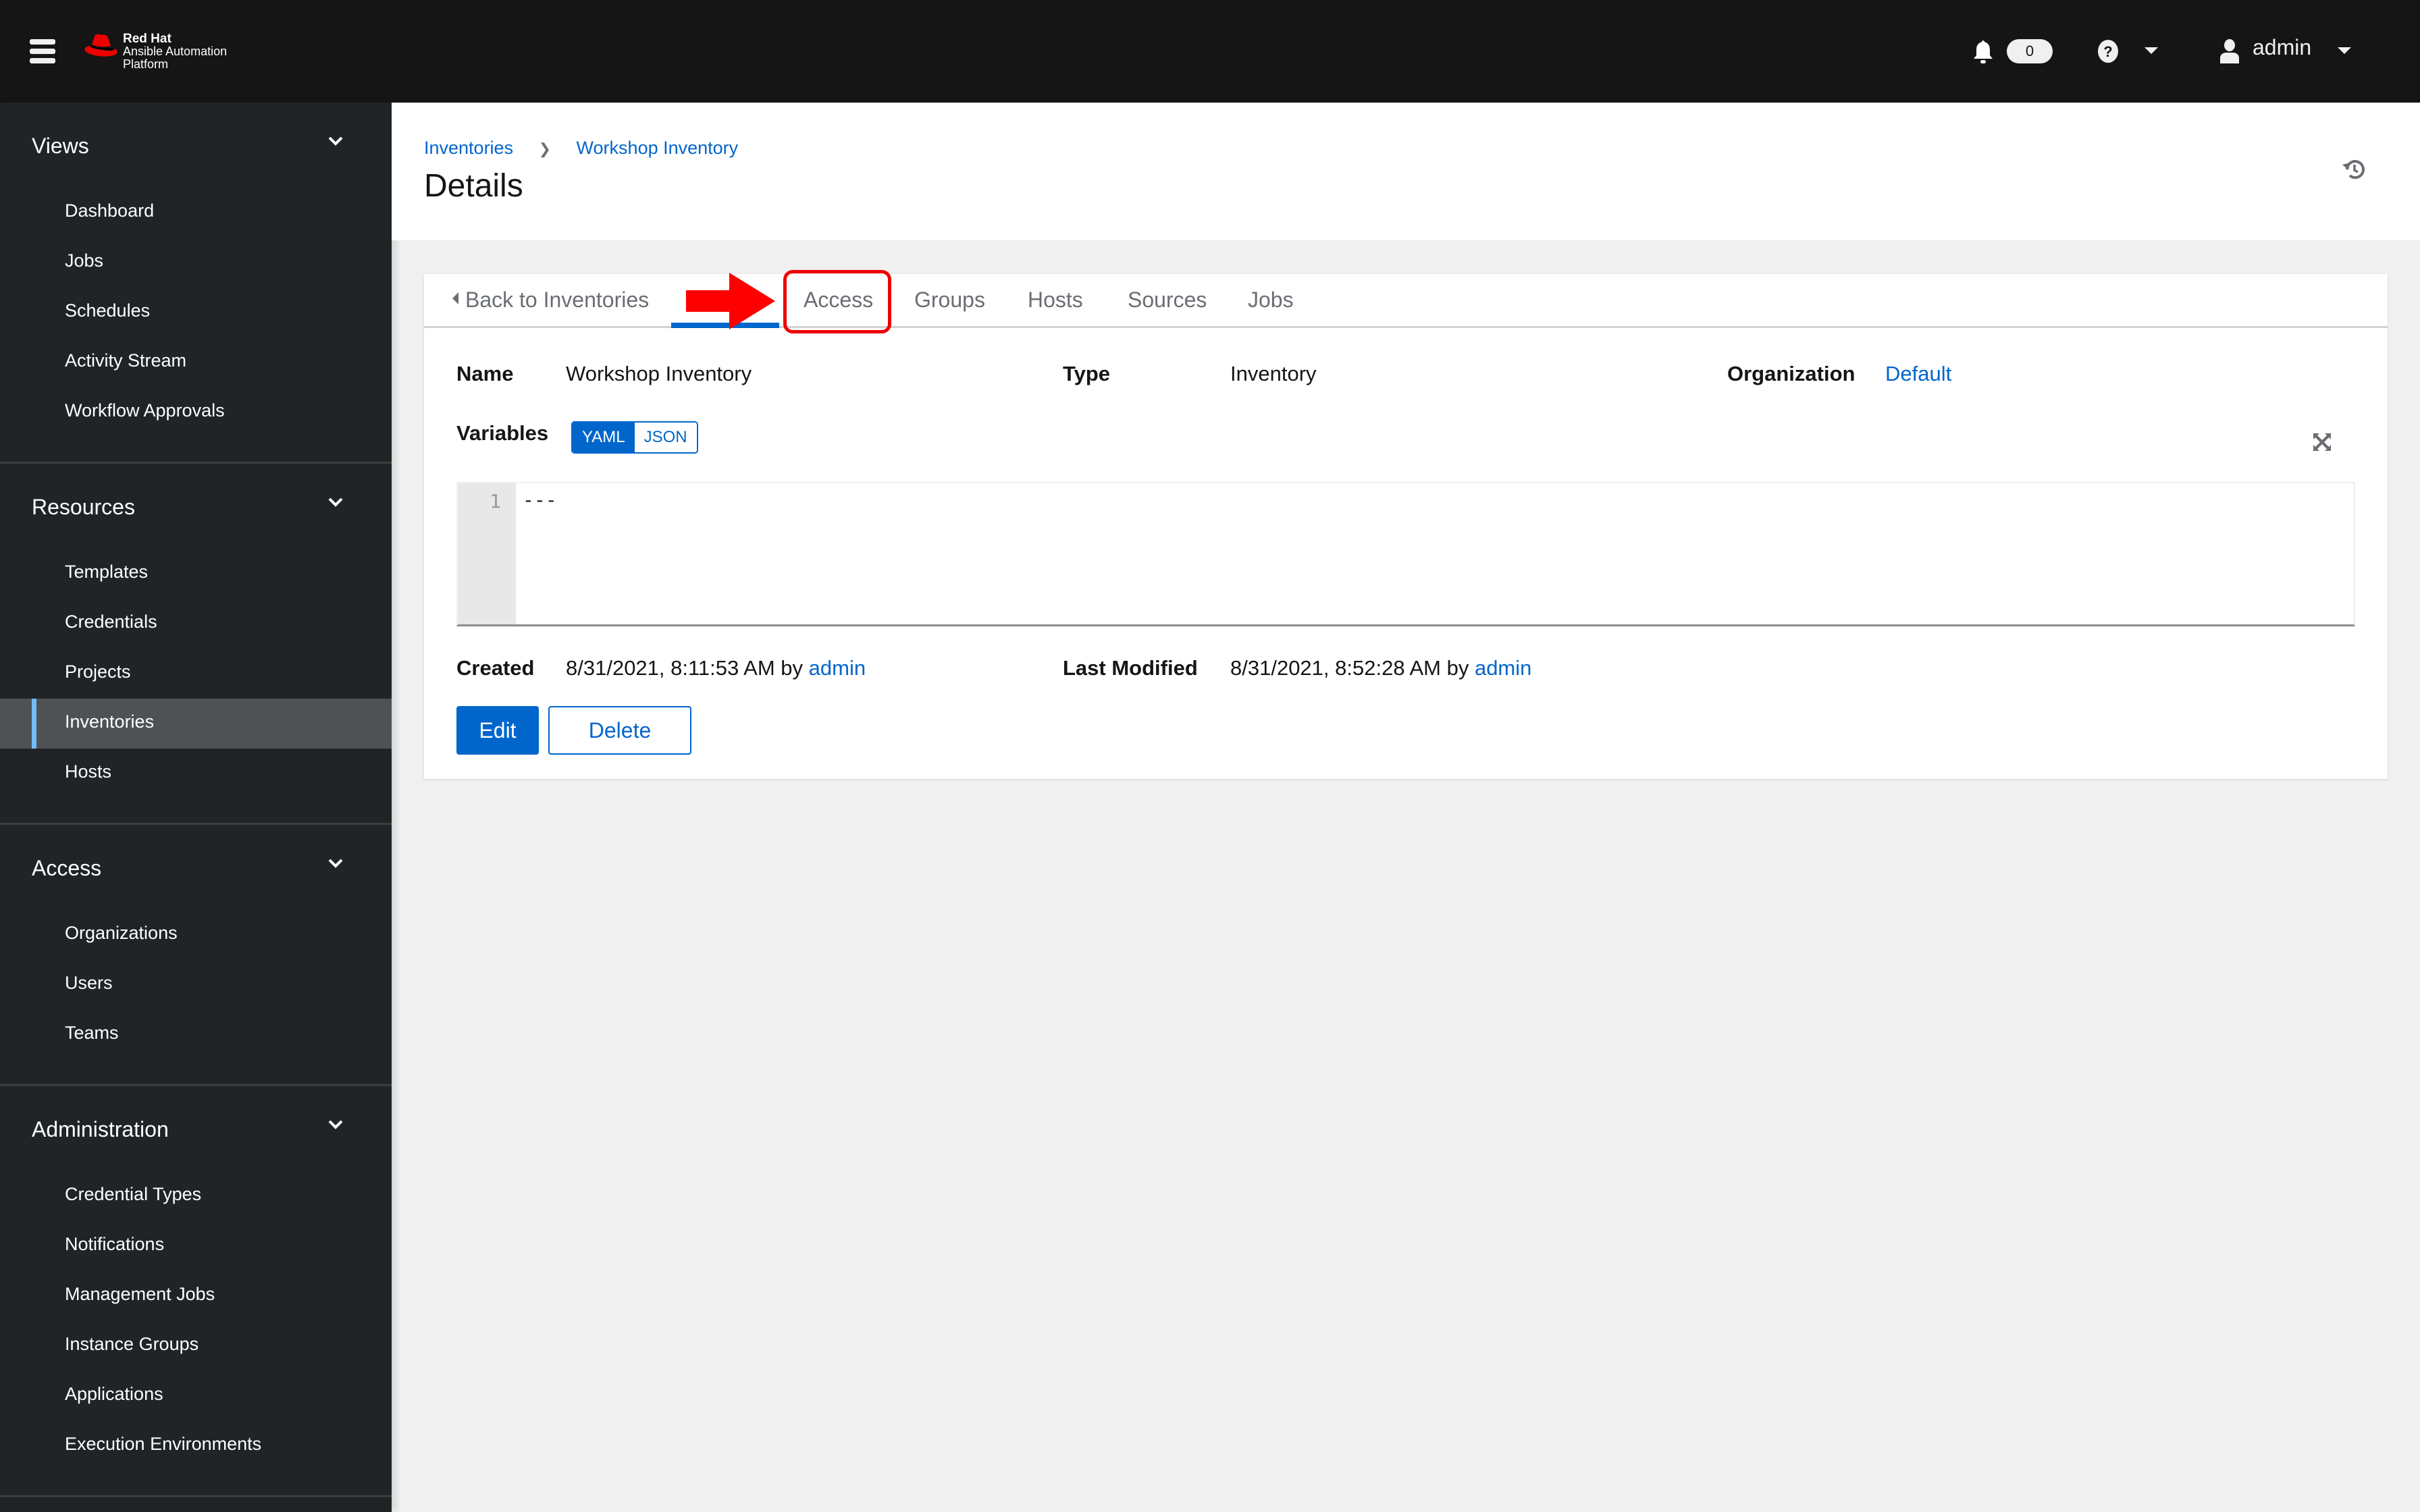 This screenshot has height=1512, width=2420. I want to click on breadcrumb-workshop-inventory-link: Workshop Inventory, so click(658, 148).